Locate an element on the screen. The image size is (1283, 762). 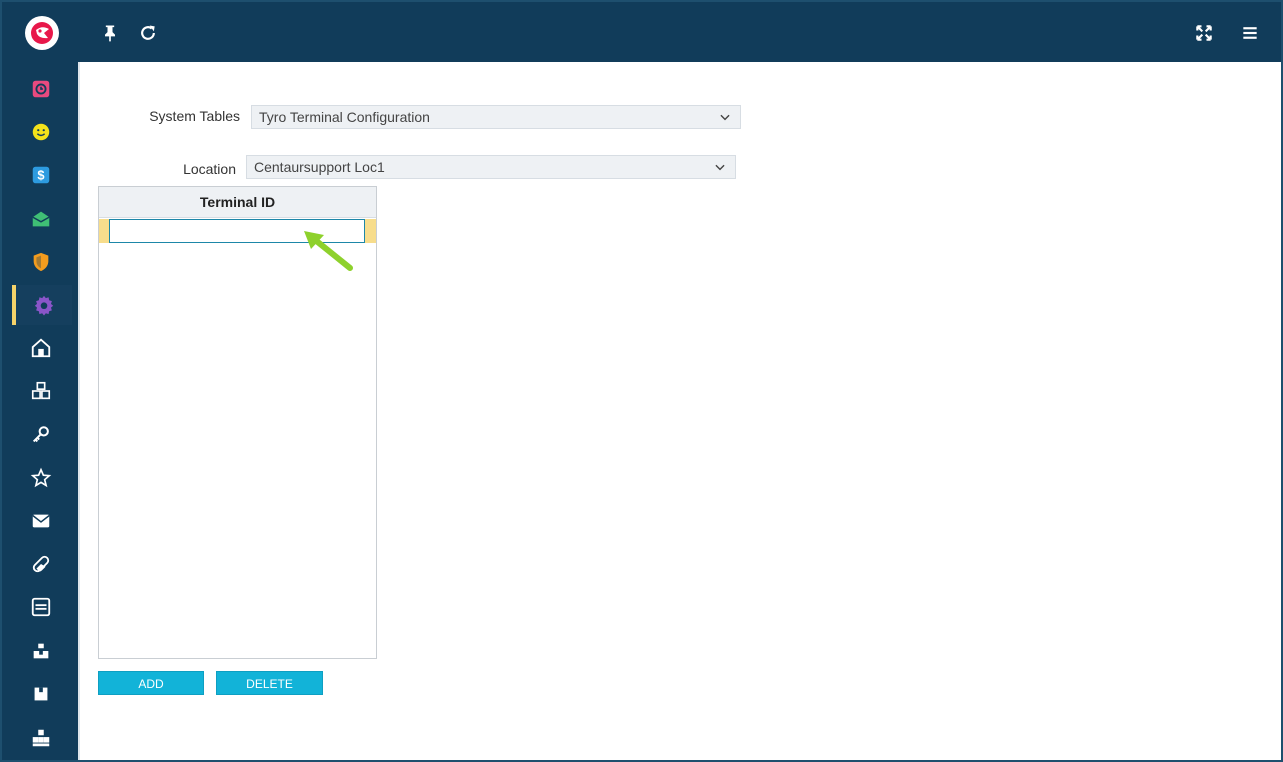
sidebar: $ is located at coordinates (40, 381).